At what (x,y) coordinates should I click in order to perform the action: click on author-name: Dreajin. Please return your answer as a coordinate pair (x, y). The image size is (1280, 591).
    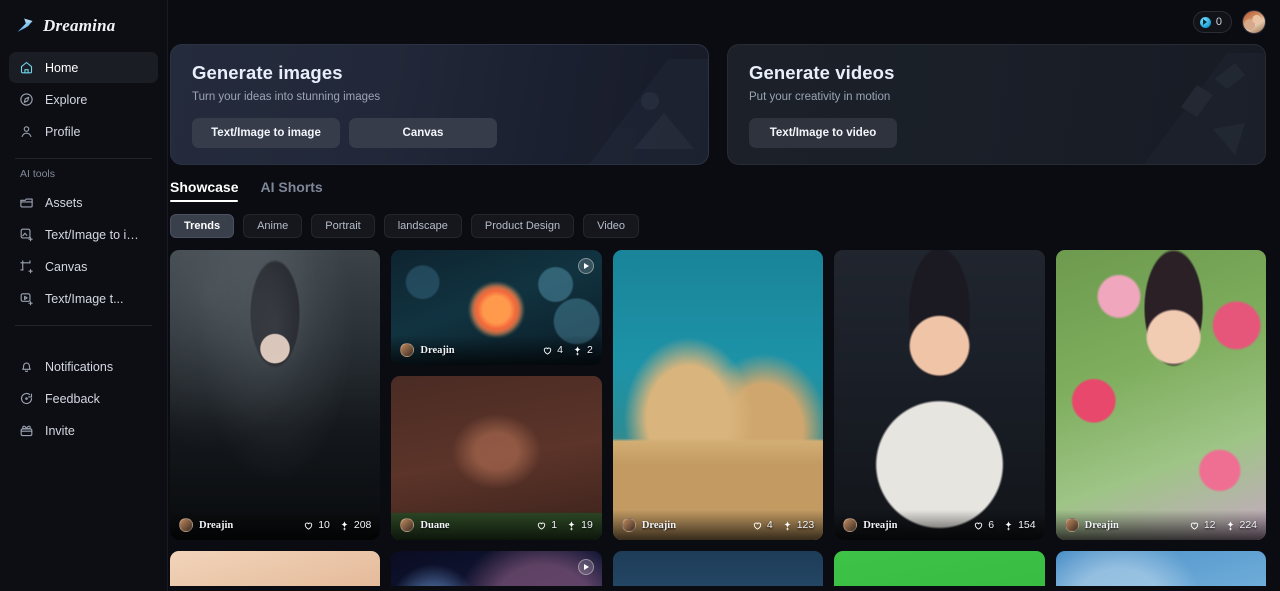
    Looking at the image, I should click on (216, 525).